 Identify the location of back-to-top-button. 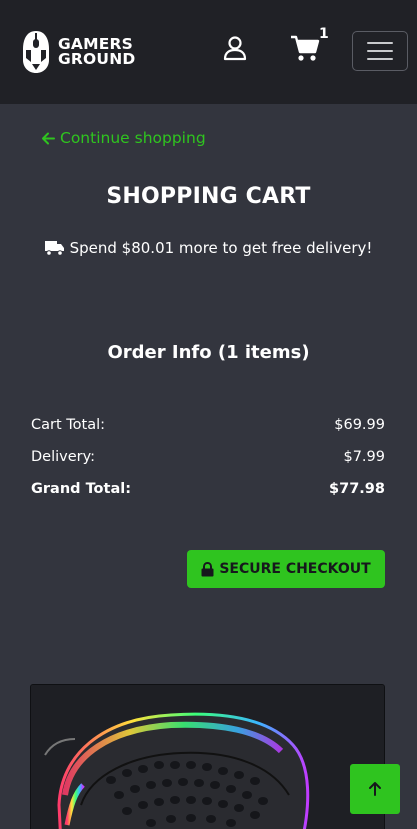
(375, 789).